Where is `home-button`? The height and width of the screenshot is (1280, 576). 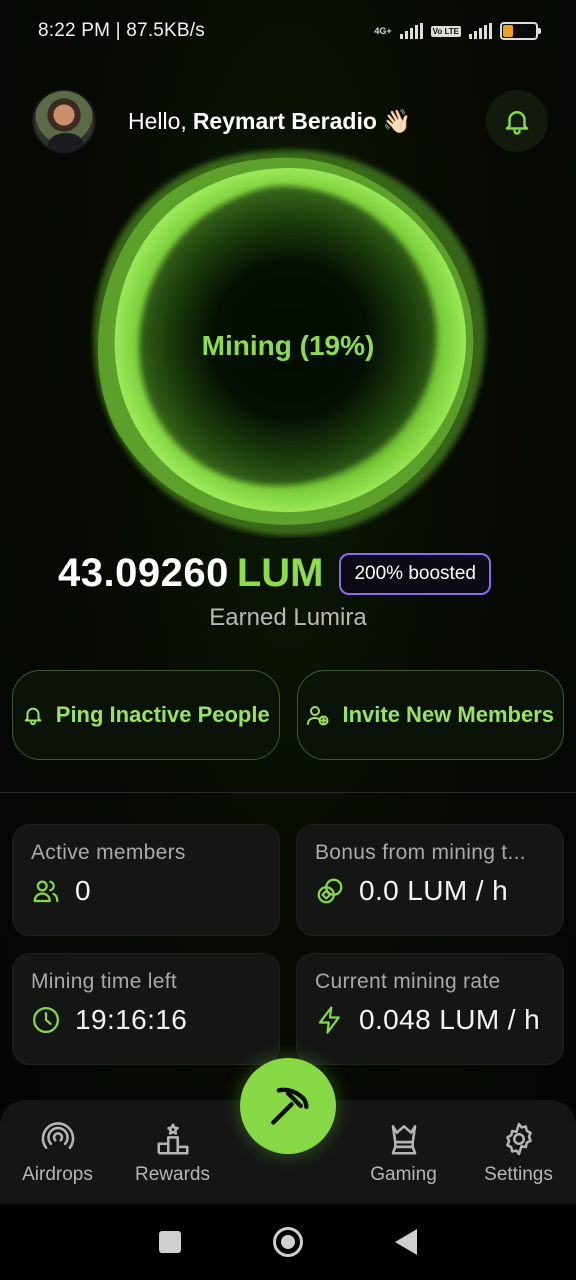
home-button is located at coordinates (288, 1242).